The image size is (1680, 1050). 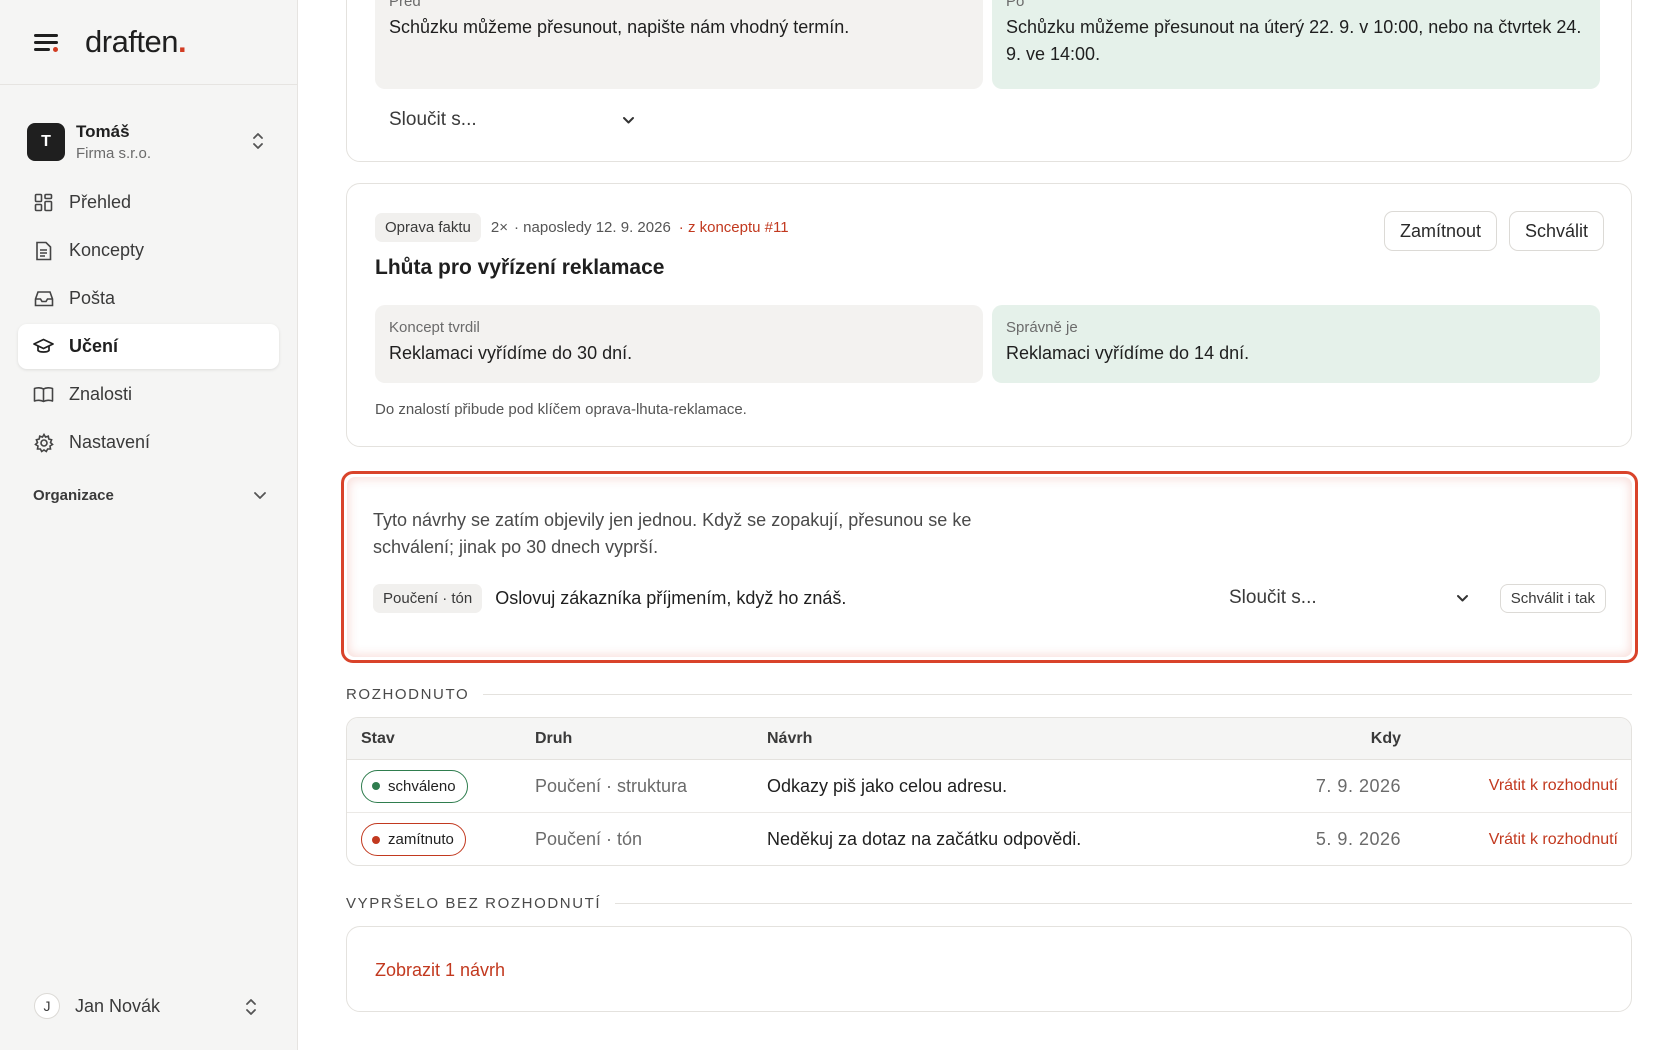 What do you see at coordinates (378, 738) in the screenshot?
I see `col-status: Stav` at bounding box center [378, 738].